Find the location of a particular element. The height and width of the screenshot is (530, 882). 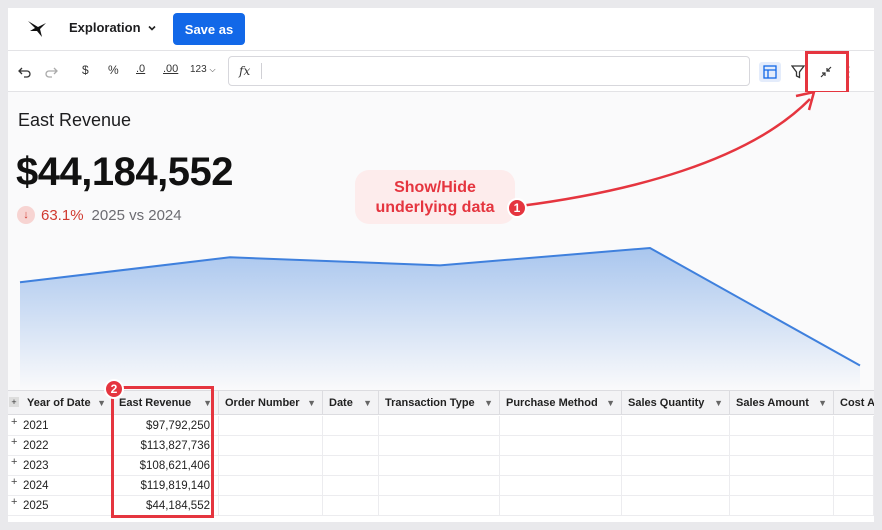

column-header-cost: Cost A is located at coordinates (854, 403).